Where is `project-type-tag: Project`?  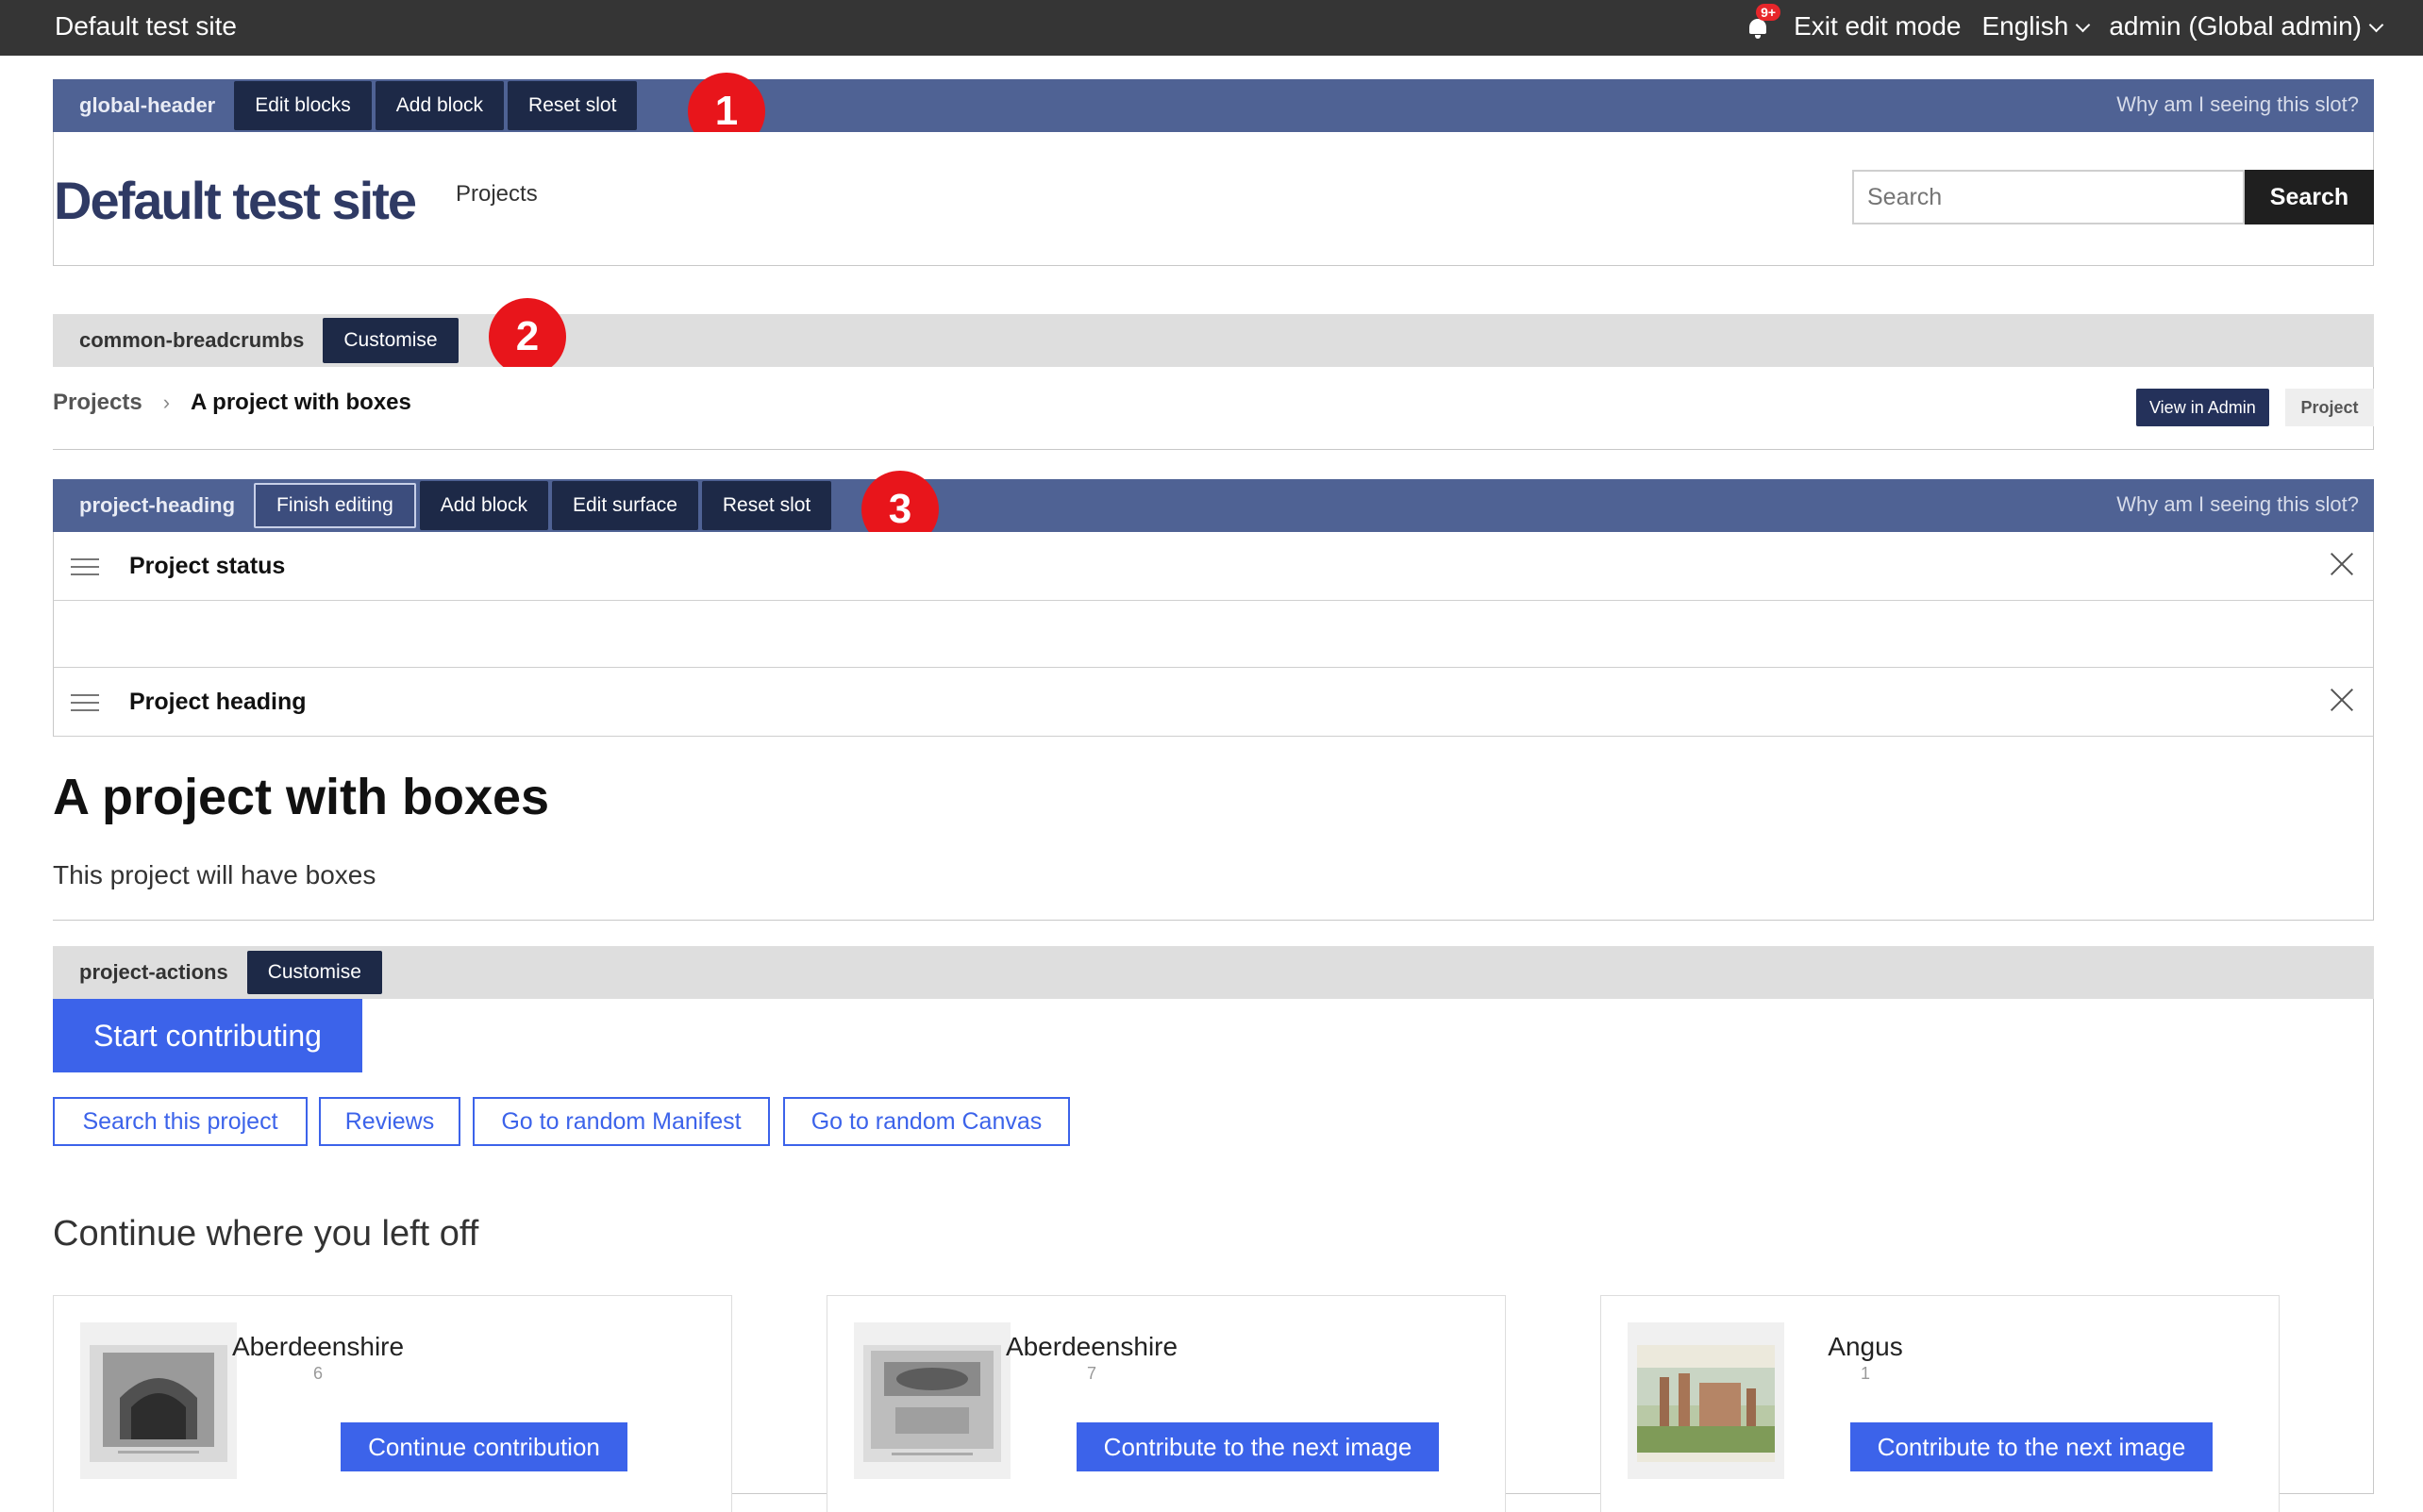
project-type-tag: Project is located at coordinates (2330, 407).